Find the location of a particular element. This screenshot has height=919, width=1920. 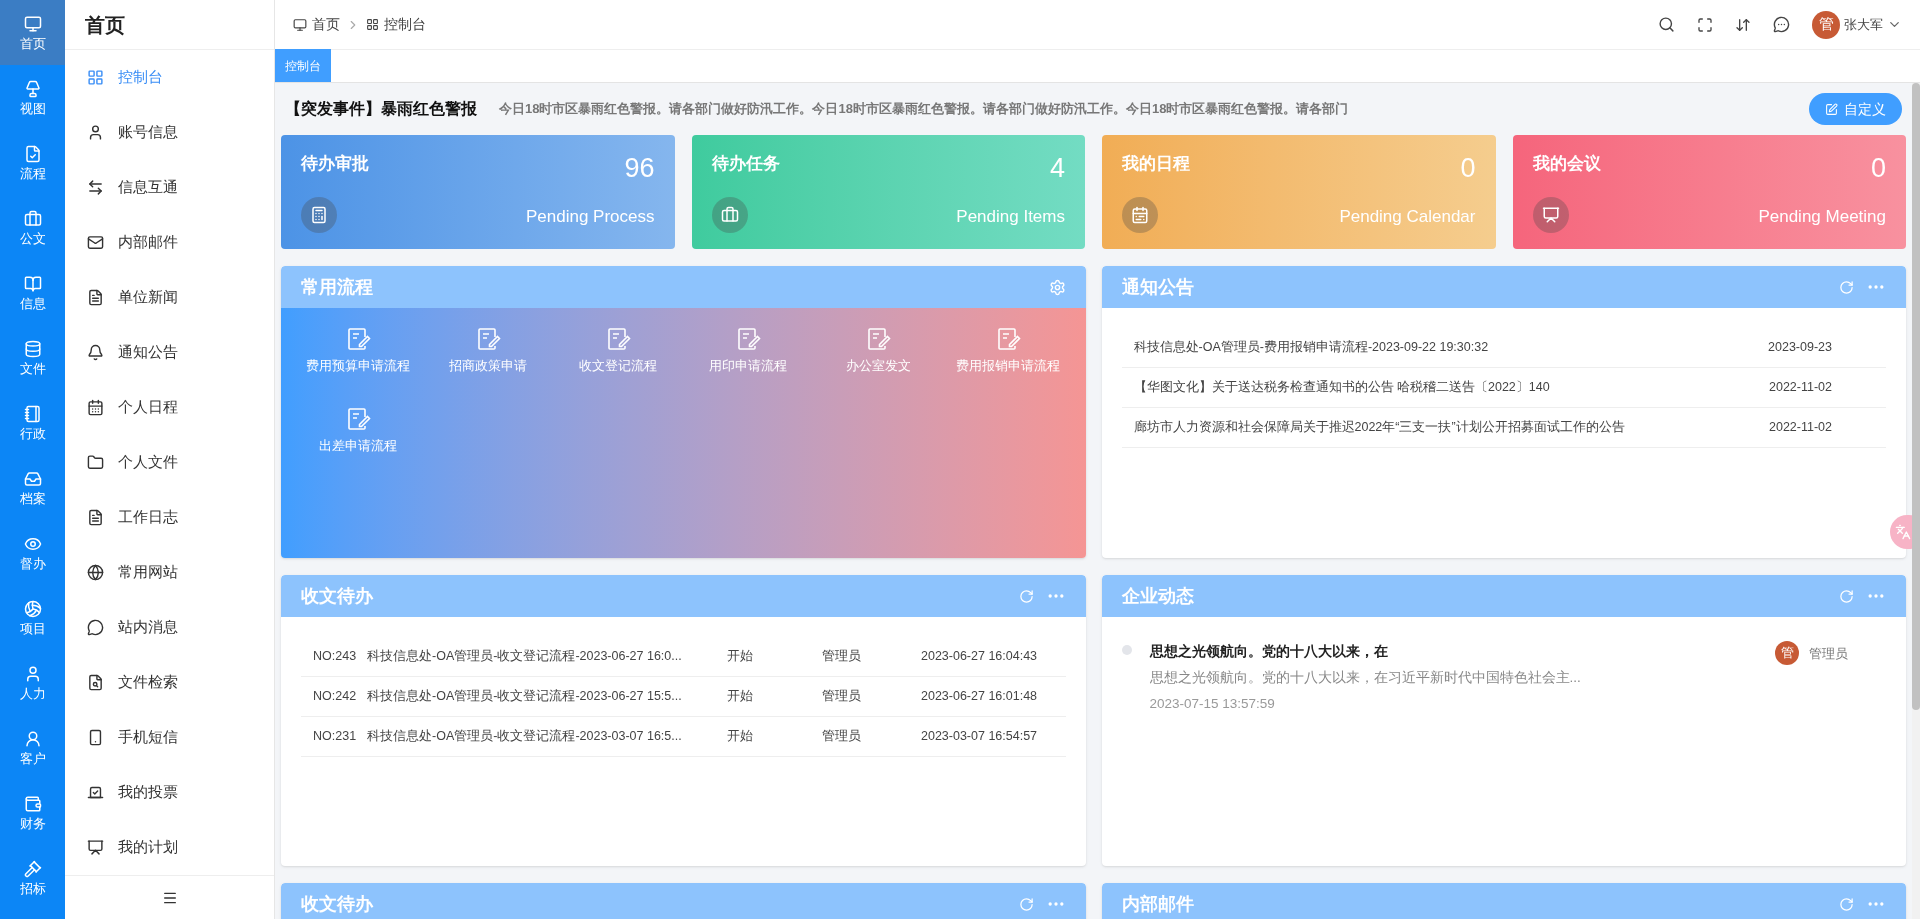

stat-card: 我的日程 0 Pending Calendar is located at coordinates (1299, 192).